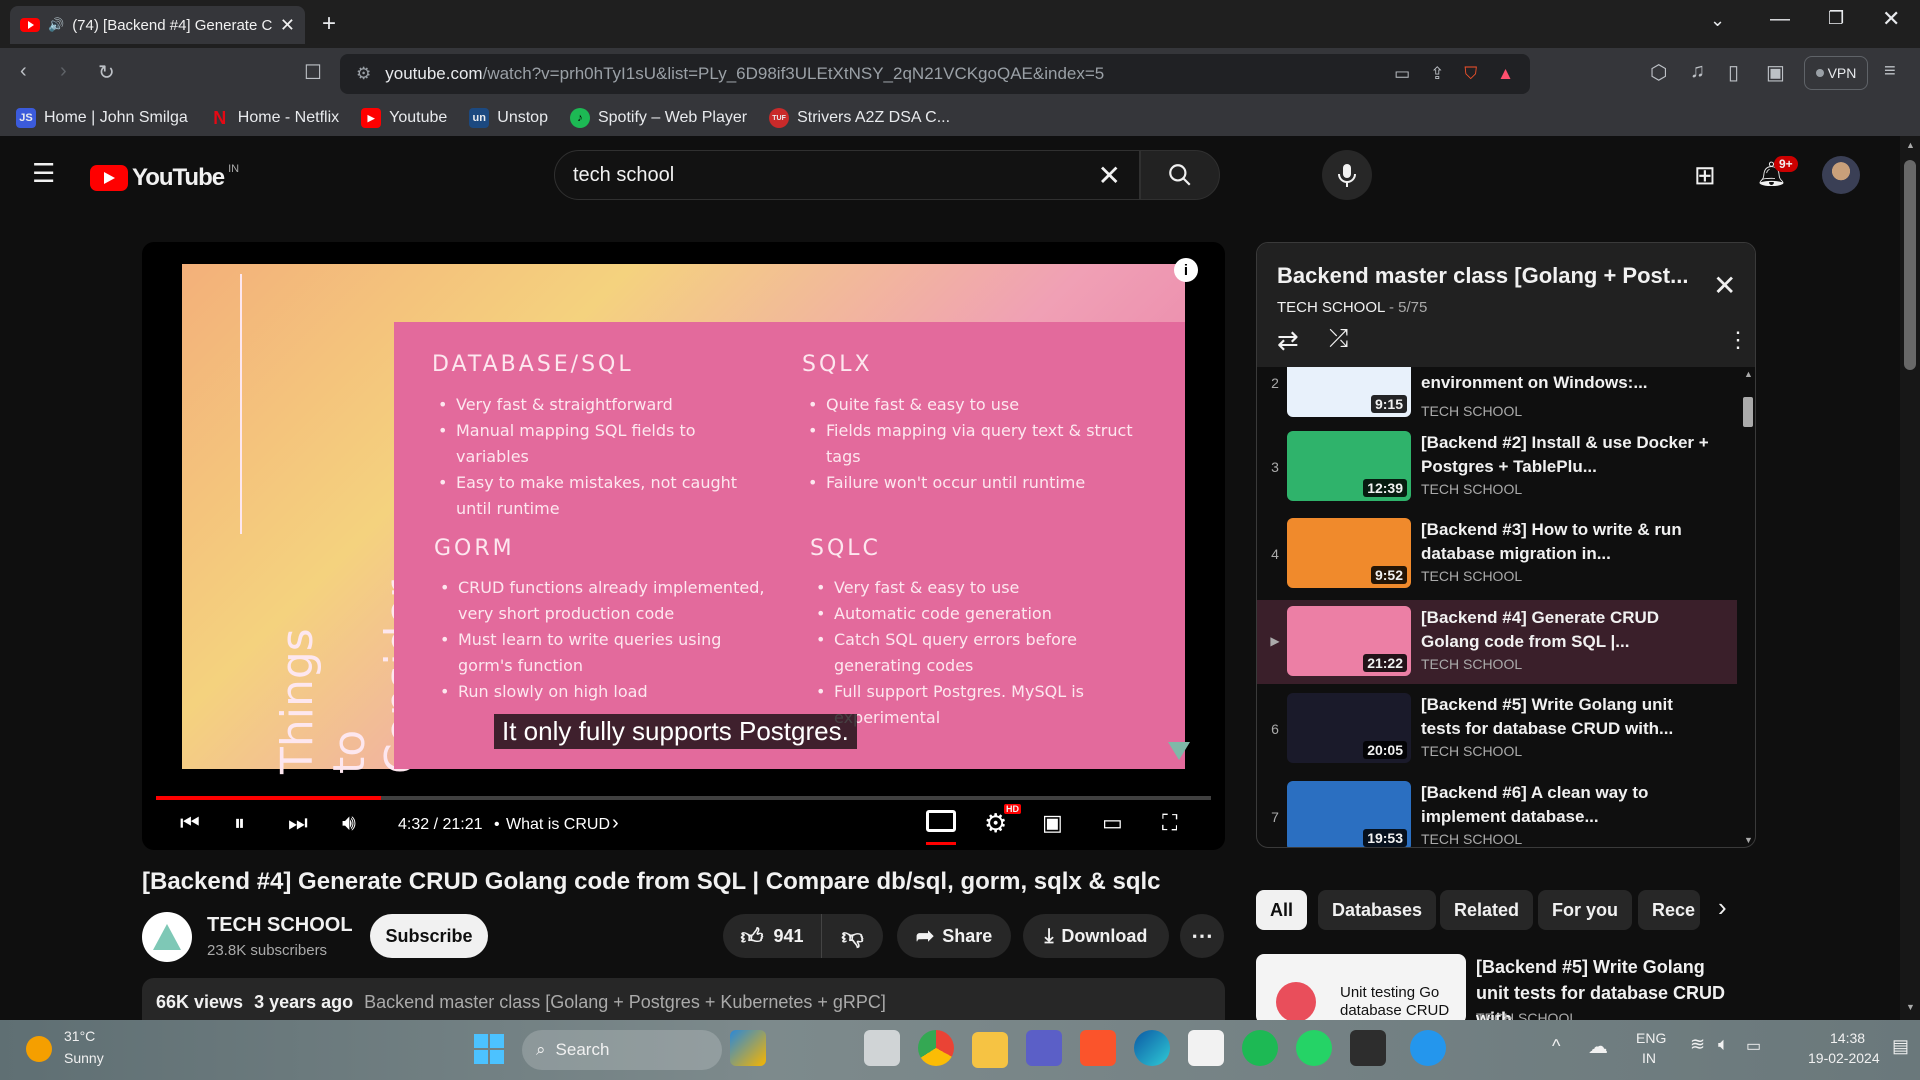 The height and width of the screenshot is (1080, 1920). Describe the element at coordinates (489, 1049) in the screenshot. I see `windows-start-icon` at that location.